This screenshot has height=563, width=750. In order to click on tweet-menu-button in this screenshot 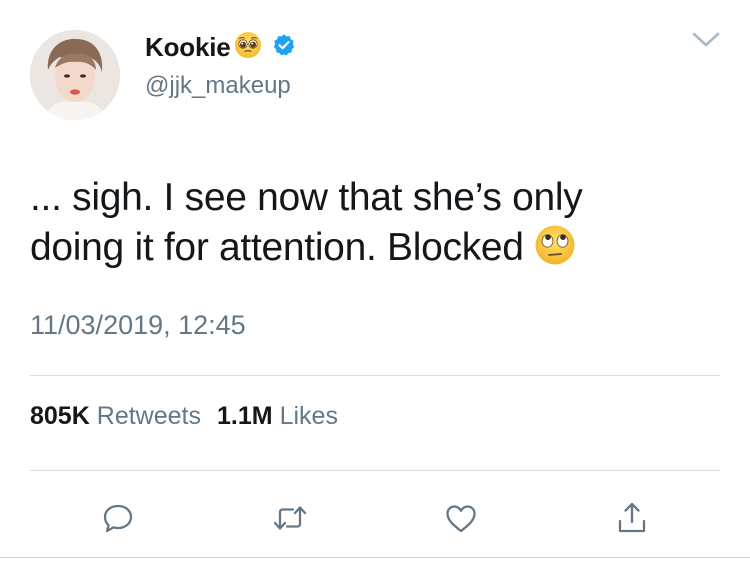, I will do `click(706, 40)`.